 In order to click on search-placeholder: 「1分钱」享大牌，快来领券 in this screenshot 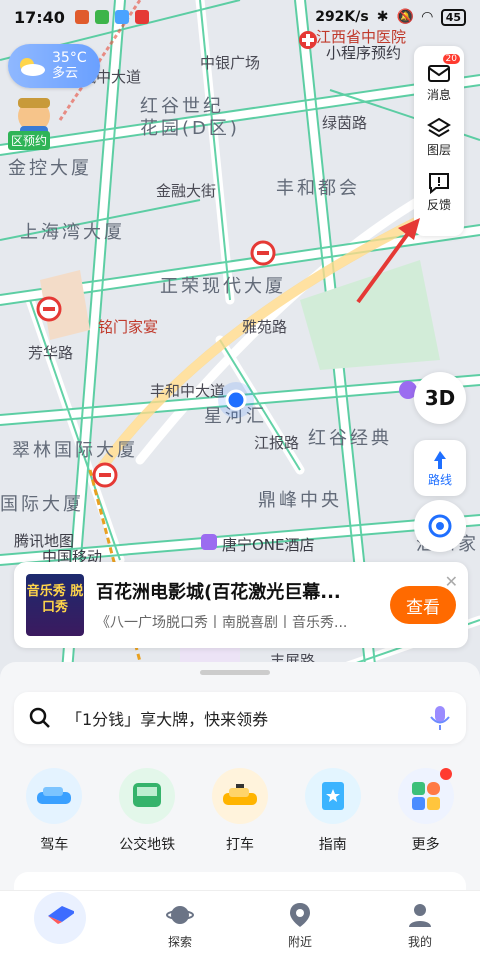, I will do `click(167, 719)`.